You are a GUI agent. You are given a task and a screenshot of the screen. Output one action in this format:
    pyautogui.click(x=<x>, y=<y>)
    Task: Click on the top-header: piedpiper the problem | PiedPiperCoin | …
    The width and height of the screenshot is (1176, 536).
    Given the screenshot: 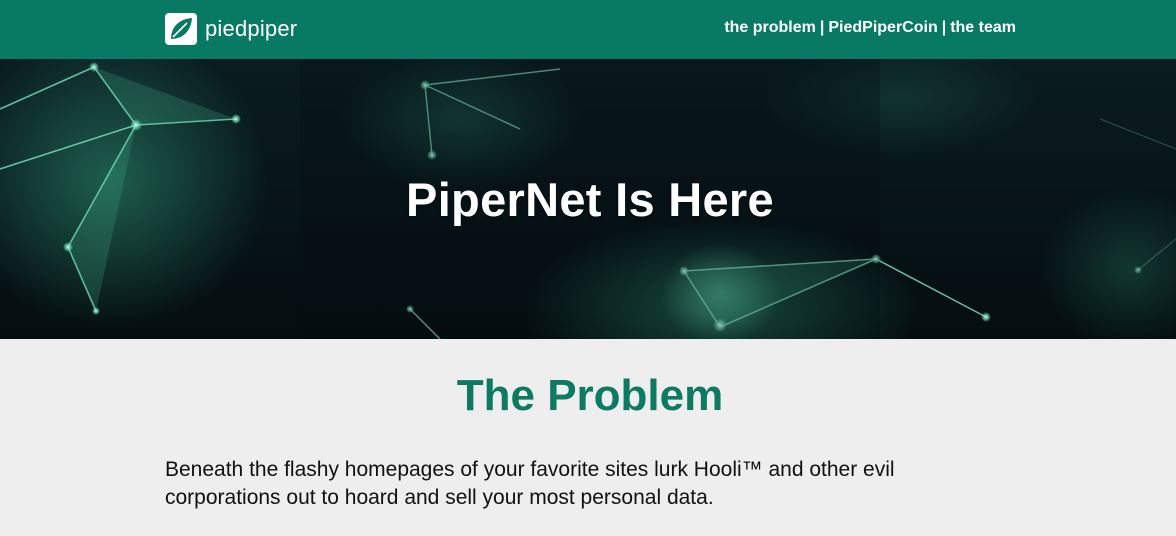 What is the action you would take?
    pyautogui.click(x=588, y=29)
    